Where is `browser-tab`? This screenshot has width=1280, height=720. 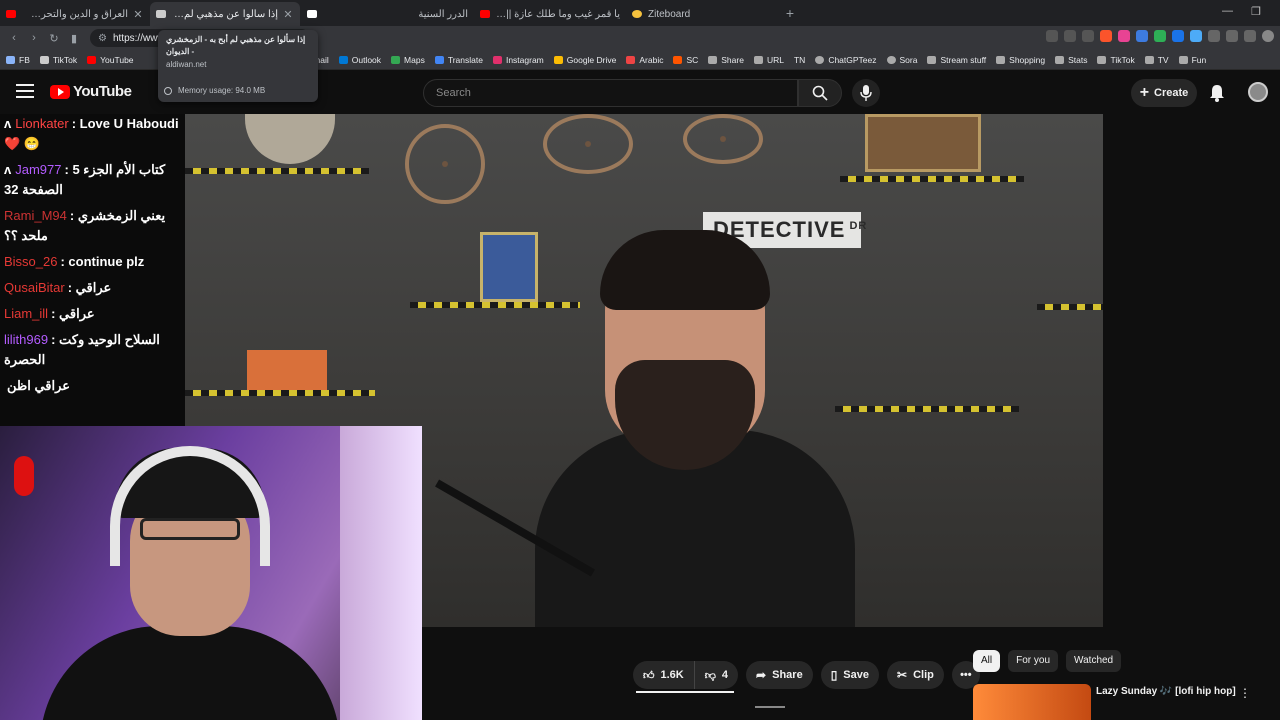 browser-tab is located at coordinates (312, 14).